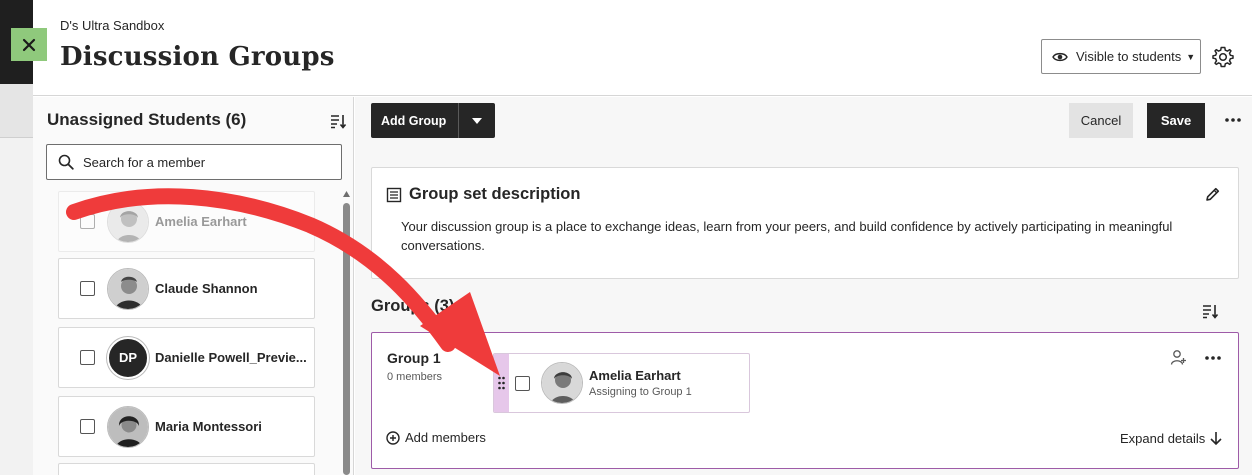 This screenshot has height=475, width=1252. I want to click on eye-icon, so click(1060, 56).